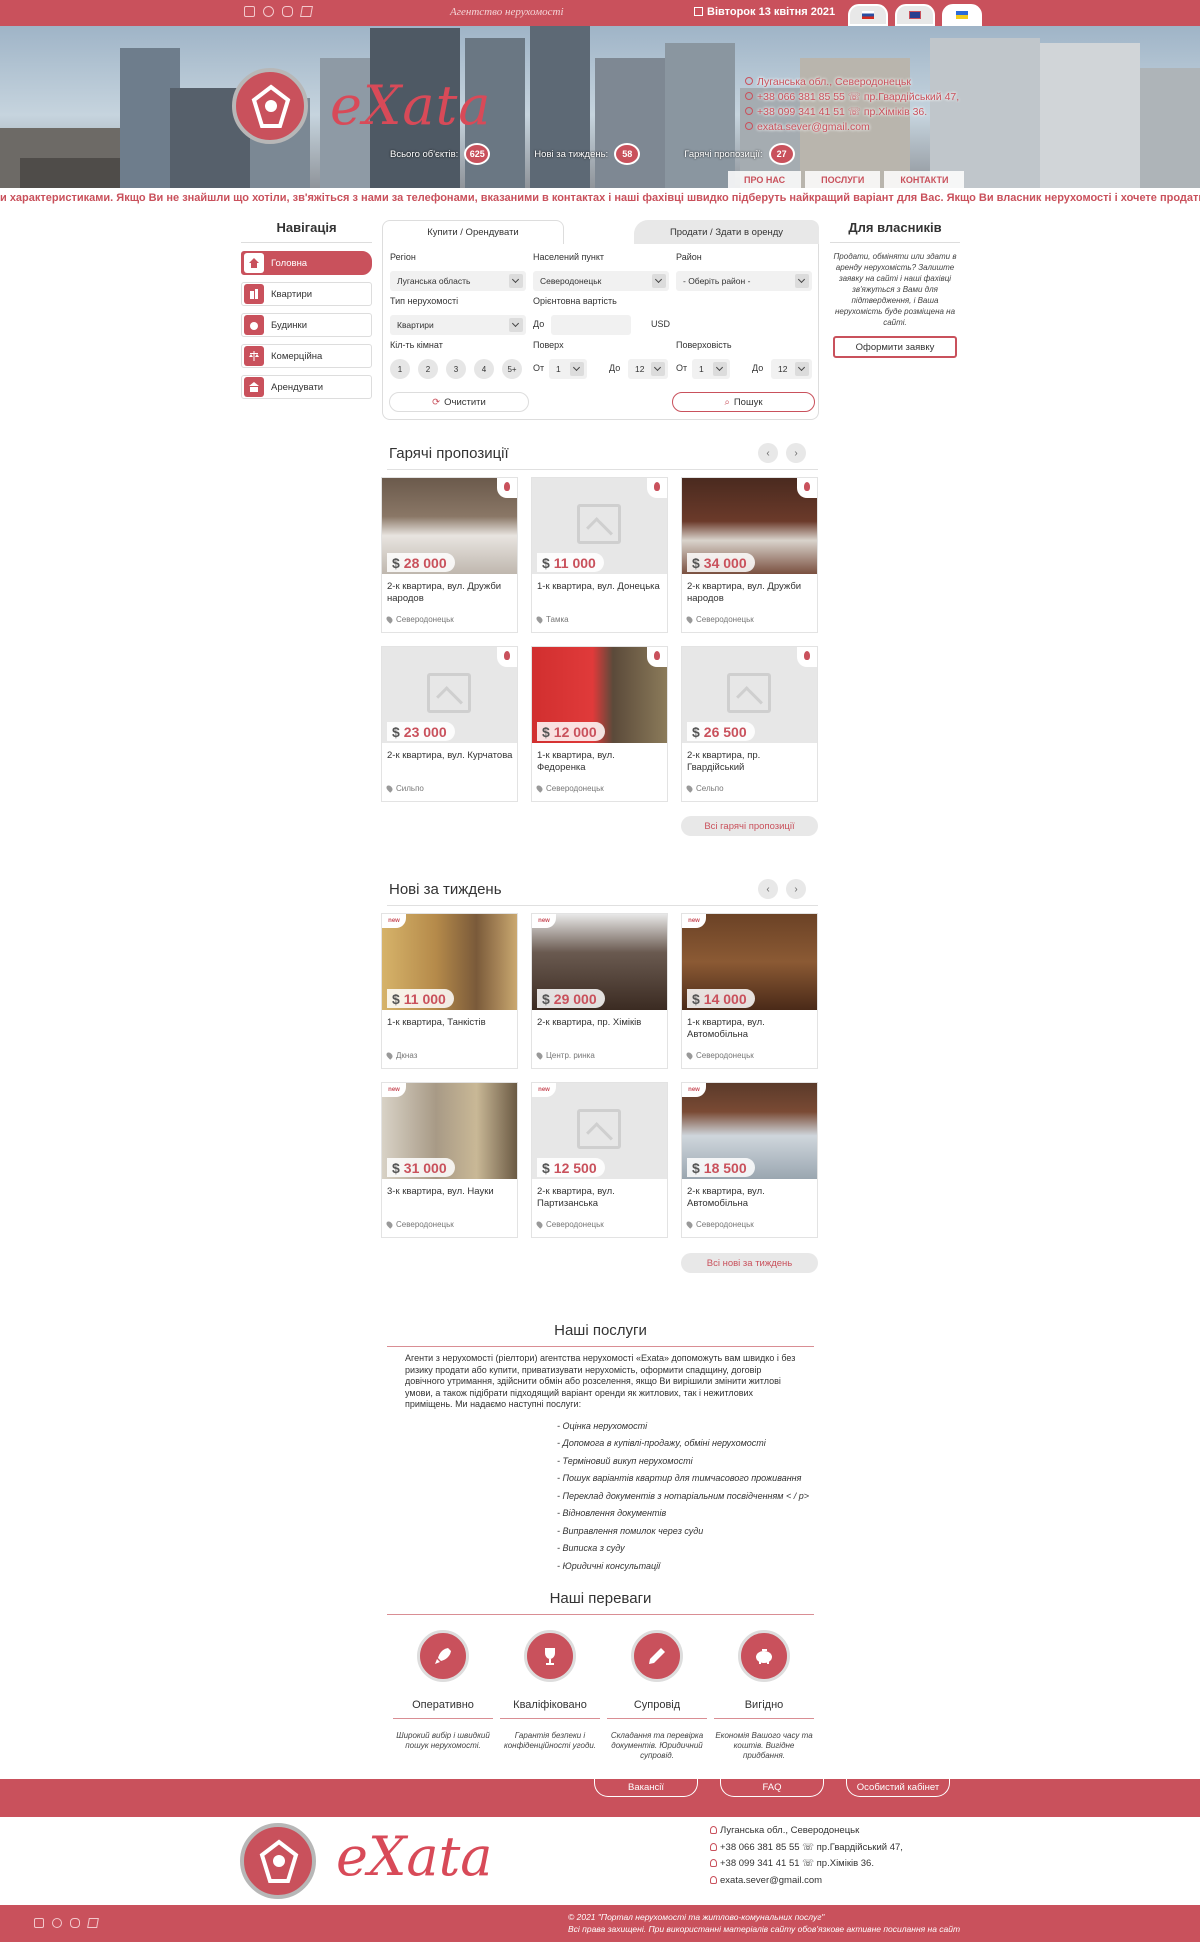  I want to click on property-title: 1-к квартира, Танкістів, so click(450, 1023).